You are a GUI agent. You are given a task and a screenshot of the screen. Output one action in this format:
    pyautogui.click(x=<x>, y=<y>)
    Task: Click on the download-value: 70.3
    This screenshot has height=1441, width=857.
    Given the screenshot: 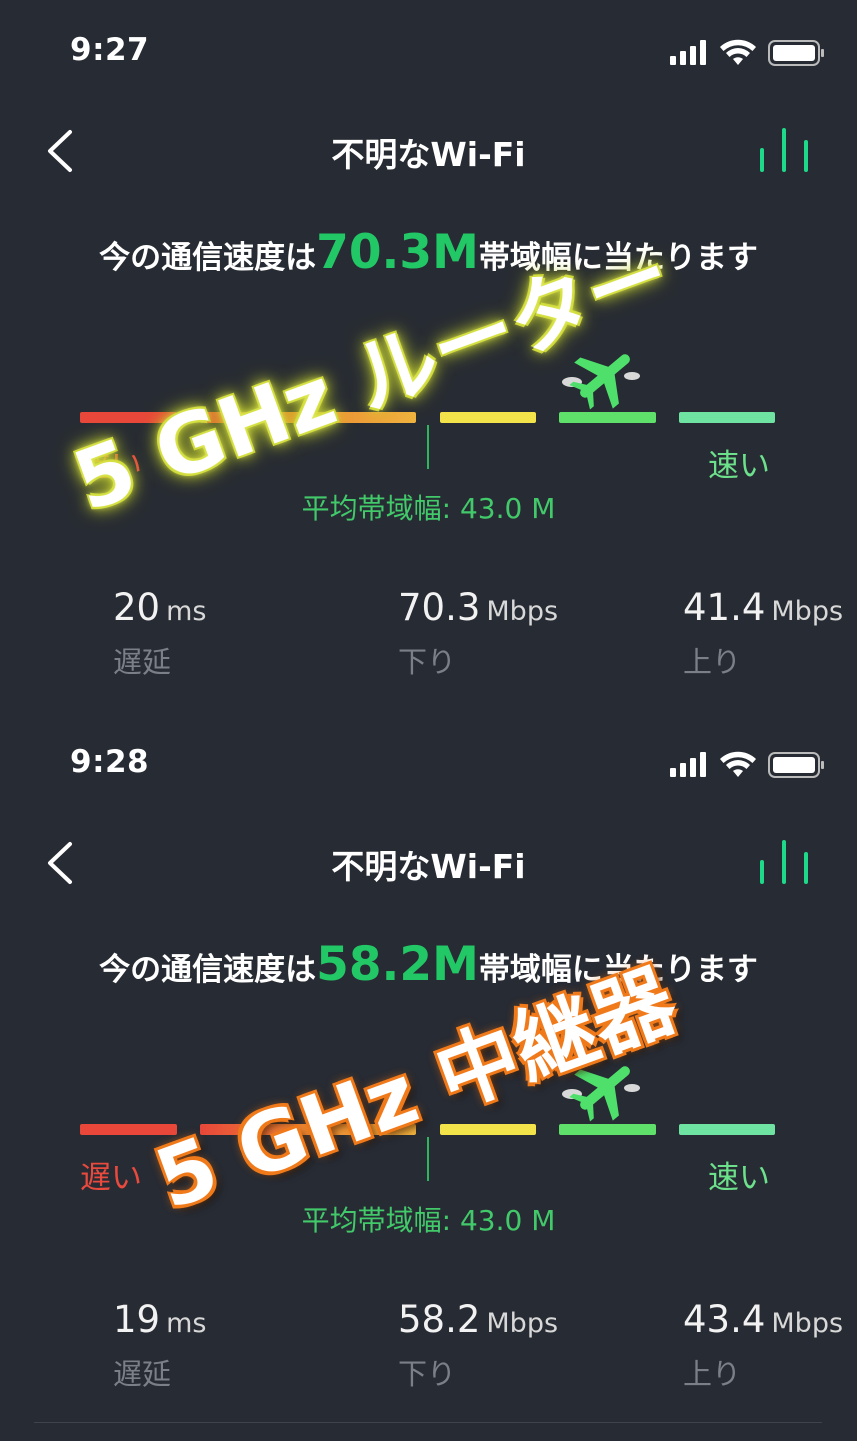 What is the action you would take?
    pyautogui.click(x=439, y=607)
    